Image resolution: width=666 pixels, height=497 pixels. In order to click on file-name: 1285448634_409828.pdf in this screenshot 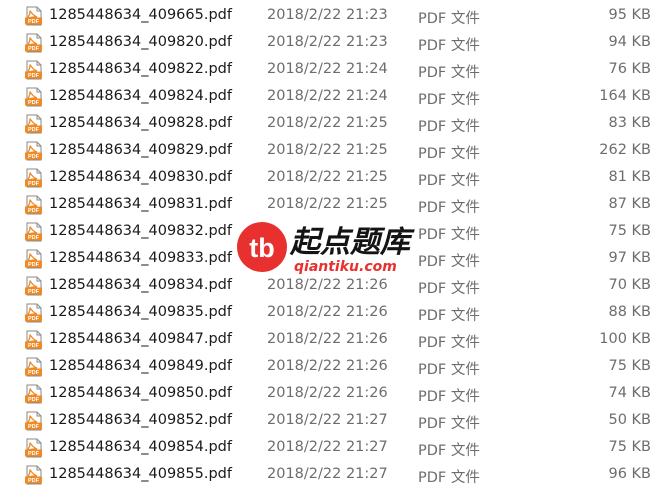, I will do `click(140, 123)`.